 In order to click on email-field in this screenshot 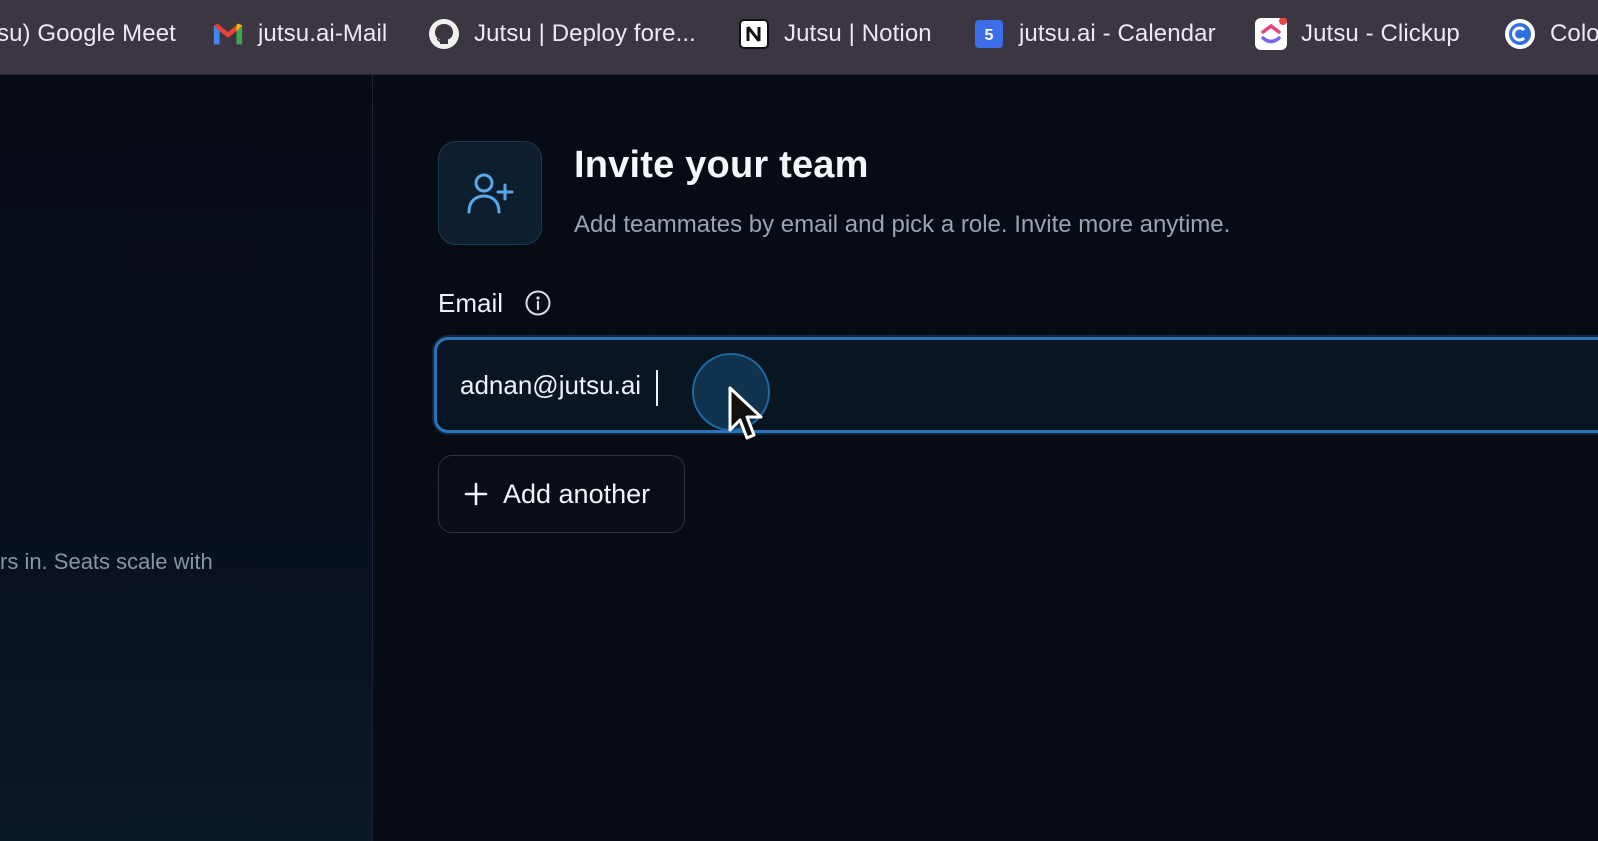, I will do `click(1017, 385)`.